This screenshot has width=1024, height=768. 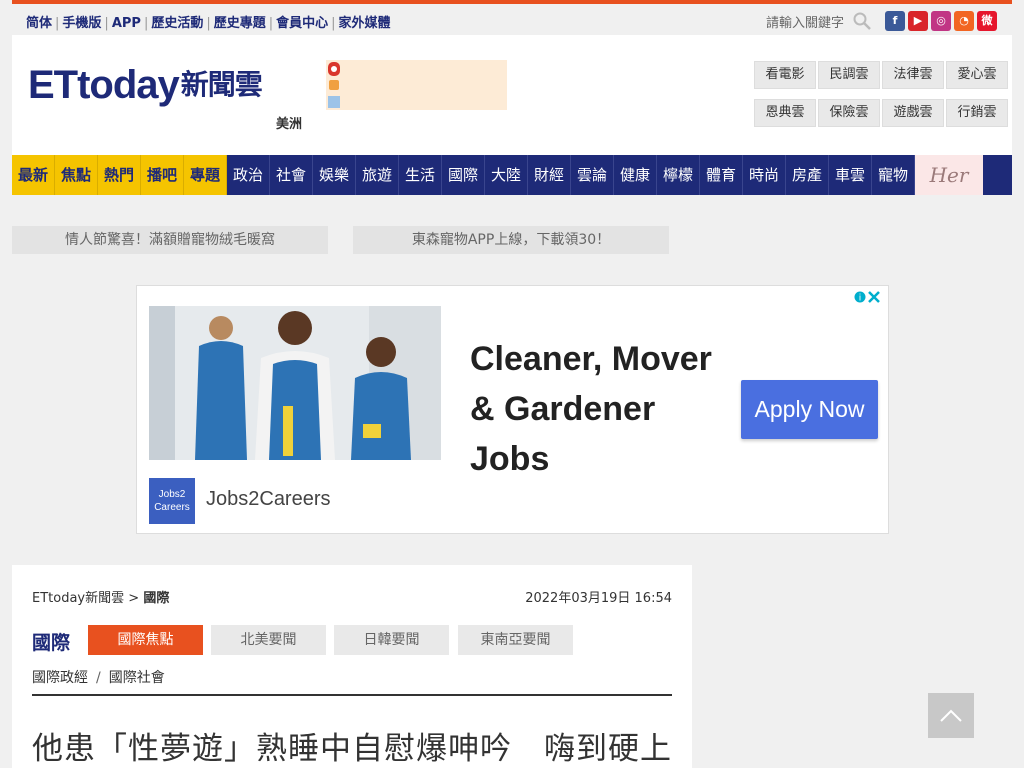 What do you see at coordinates (334, 85) in the screenshot?
I see `ad-mascot-icon` at bounding box center [334, 85].